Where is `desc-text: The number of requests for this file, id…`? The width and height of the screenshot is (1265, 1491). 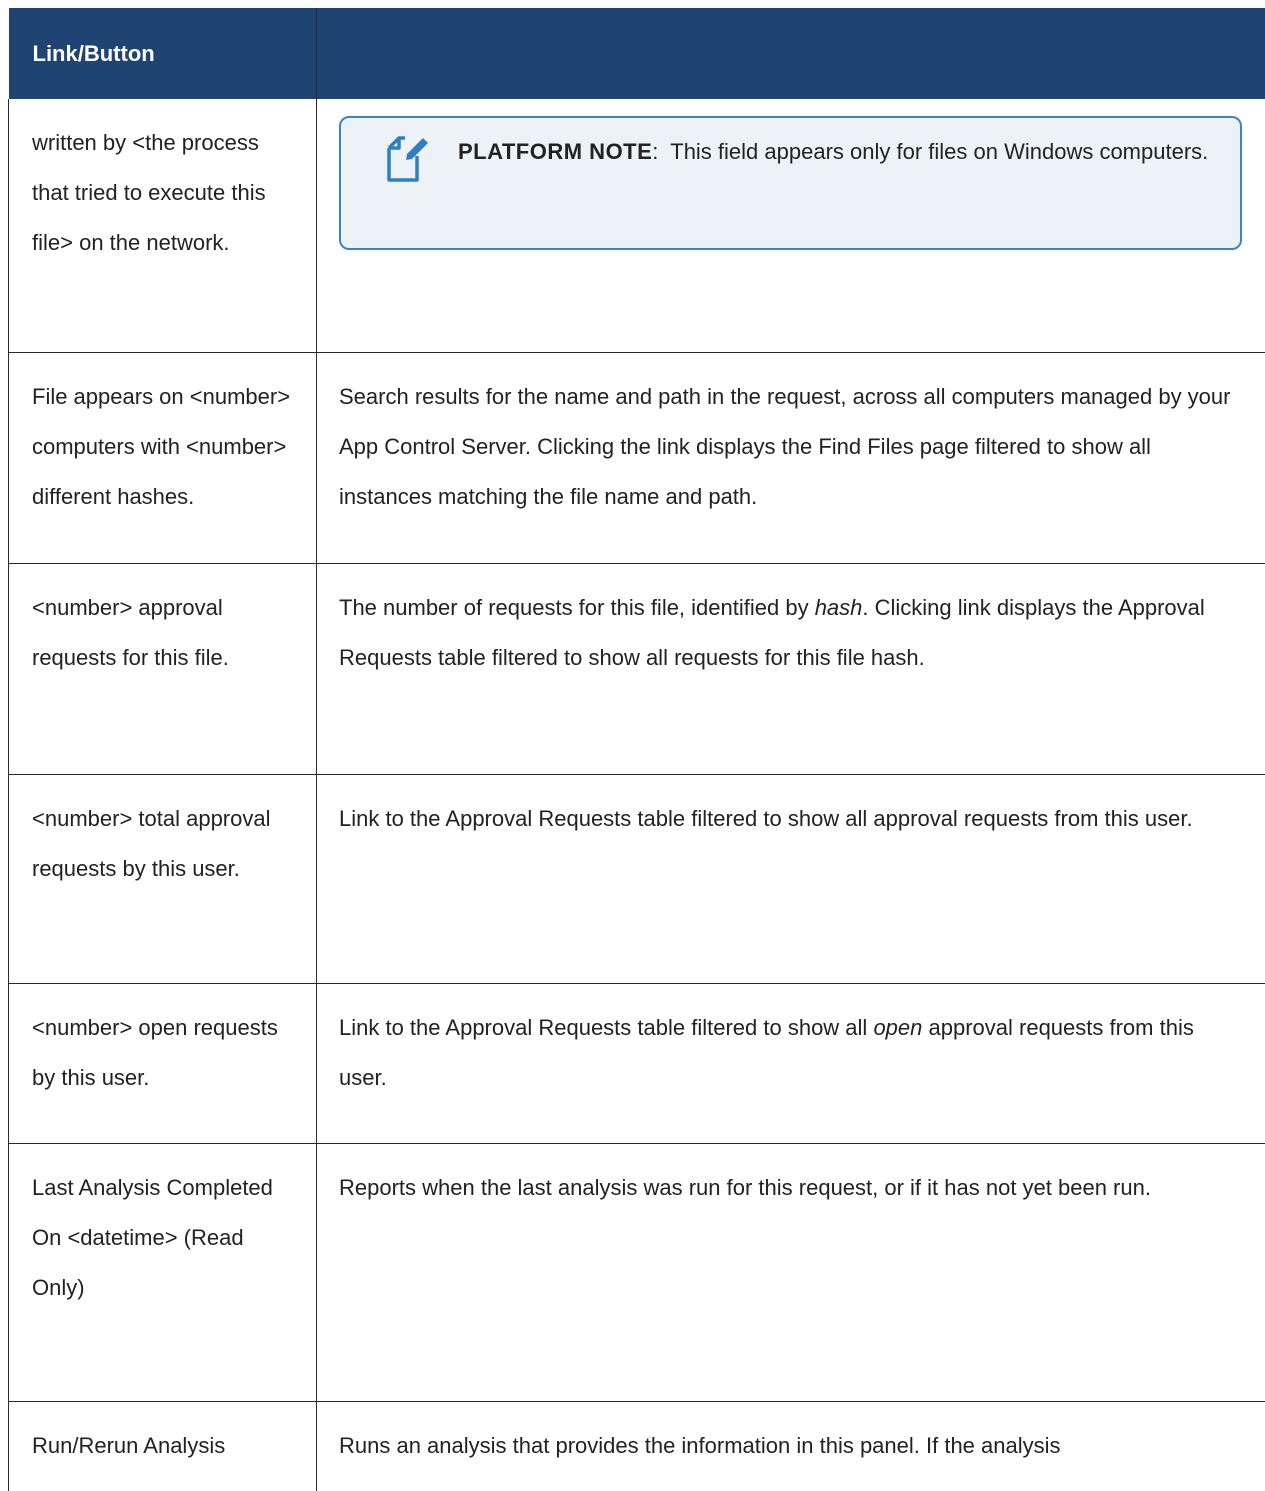 desc-text: The number of requests for this file, id… is located at coordinates (577, 607).